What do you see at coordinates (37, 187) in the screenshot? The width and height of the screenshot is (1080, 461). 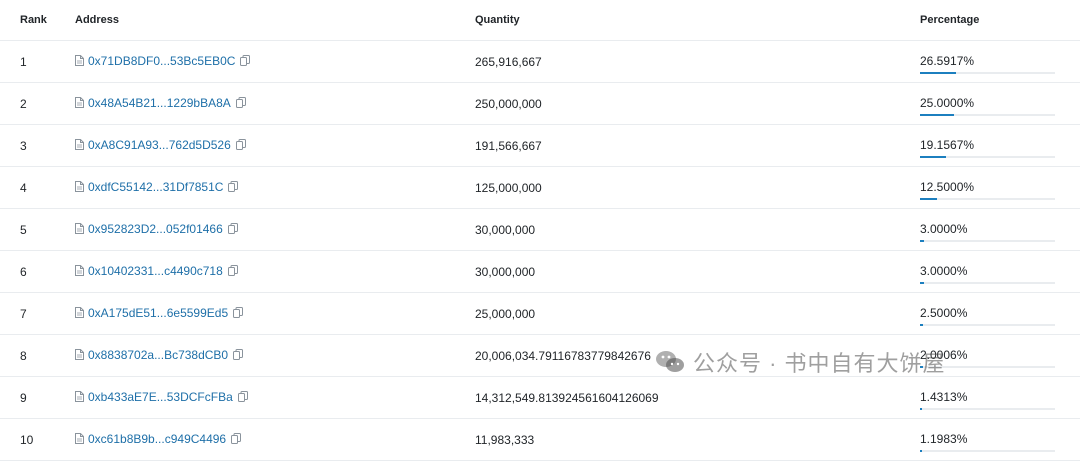 I see `rank-cell: 4` at bounding box center [37, 187].